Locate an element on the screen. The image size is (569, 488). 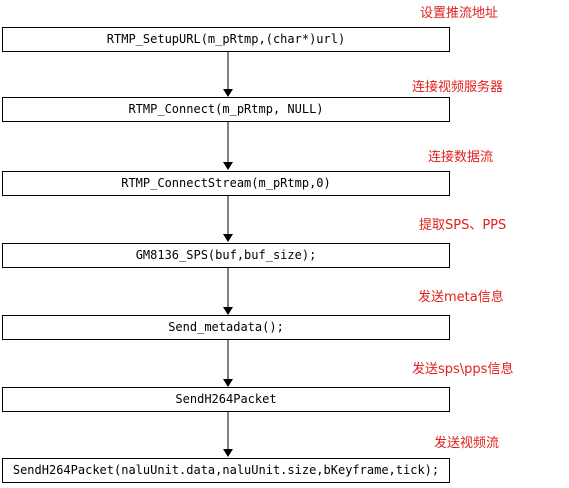
step-send-metadata-note: 发送meta信息 is located at coordinates (461, 297).